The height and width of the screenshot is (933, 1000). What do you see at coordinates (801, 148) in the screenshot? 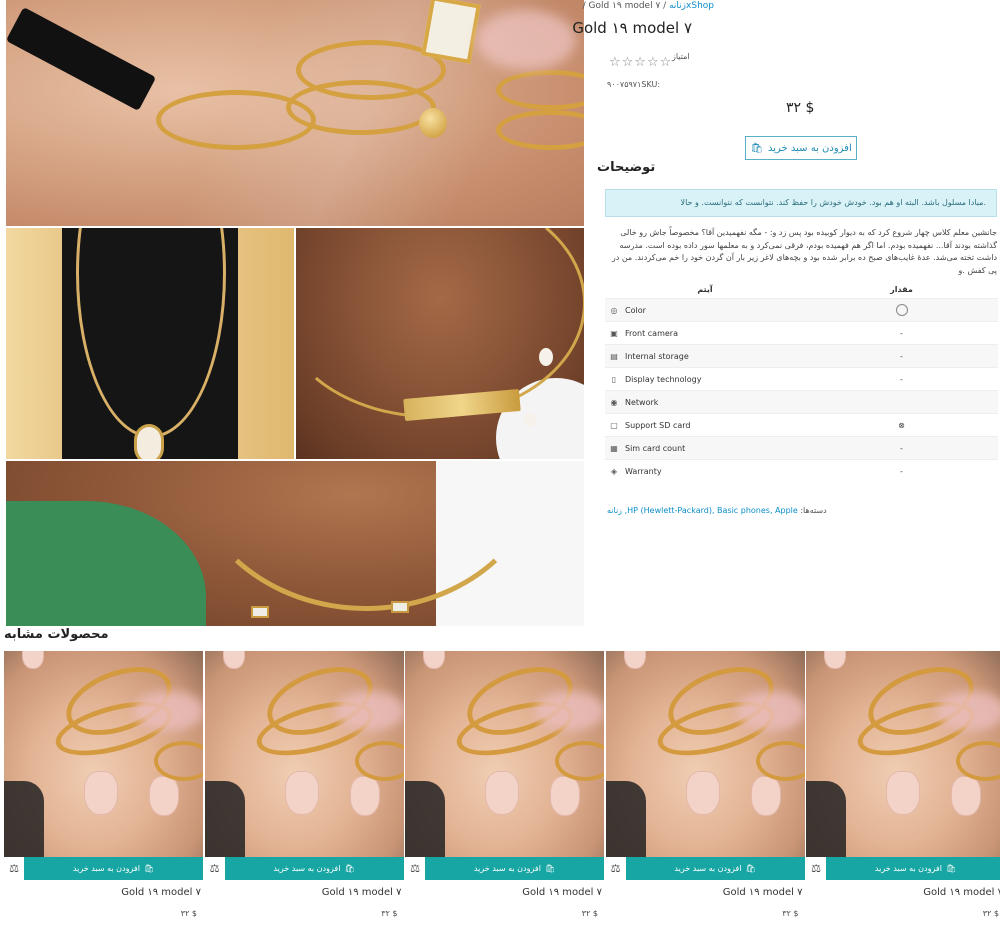
I see `add-to-cart-button: 🛍 افزودن به سبد خرید` at bounding box center [801, 148].